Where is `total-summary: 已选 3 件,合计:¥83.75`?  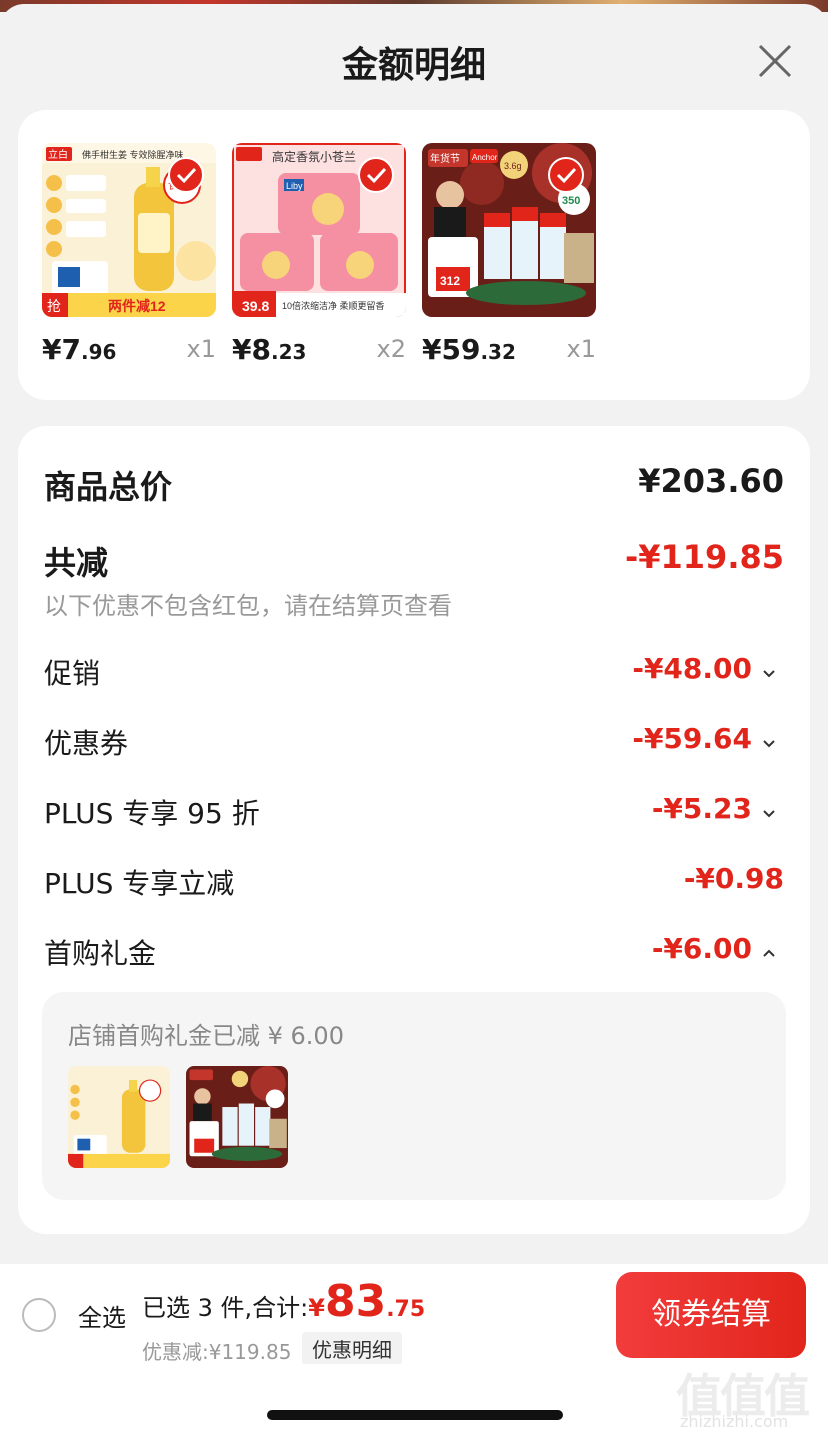 total-summary: 已选 3 件,合计:¥83.75 is located at coordinates (283, 1301).